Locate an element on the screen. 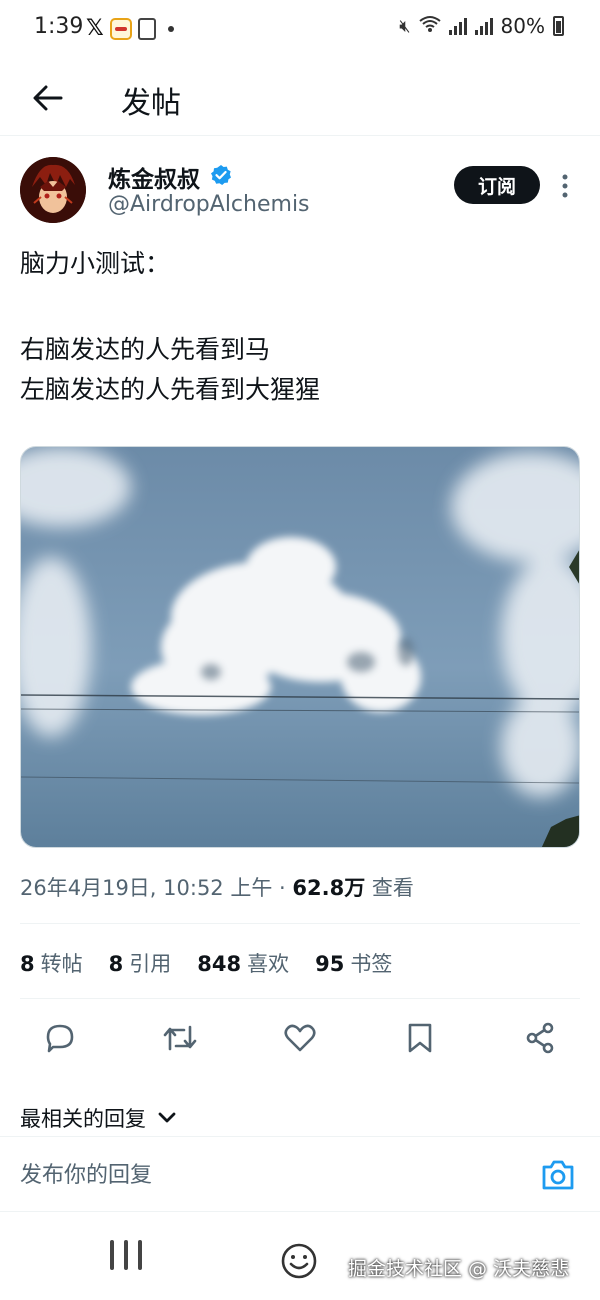  share-button is located at coordinates (540, 1038).